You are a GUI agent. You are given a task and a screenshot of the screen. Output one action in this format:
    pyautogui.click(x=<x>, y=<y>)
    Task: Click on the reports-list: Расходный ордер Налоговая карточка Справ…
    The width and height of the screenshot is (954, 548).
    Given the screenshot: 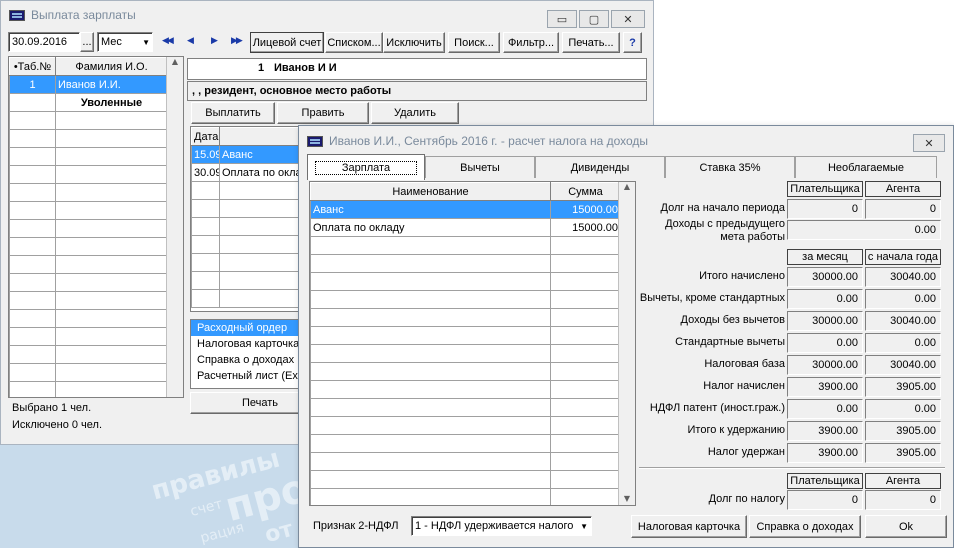 What is the action you would take?
    pyautogui.click(x=250, y=354)
    